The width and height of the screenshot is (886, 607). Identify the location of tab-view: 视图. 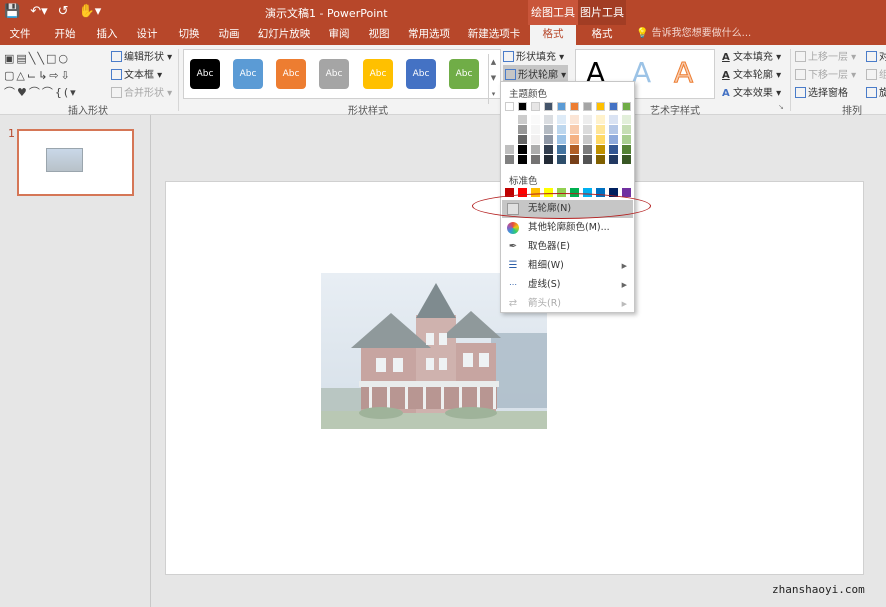
(379, 35).